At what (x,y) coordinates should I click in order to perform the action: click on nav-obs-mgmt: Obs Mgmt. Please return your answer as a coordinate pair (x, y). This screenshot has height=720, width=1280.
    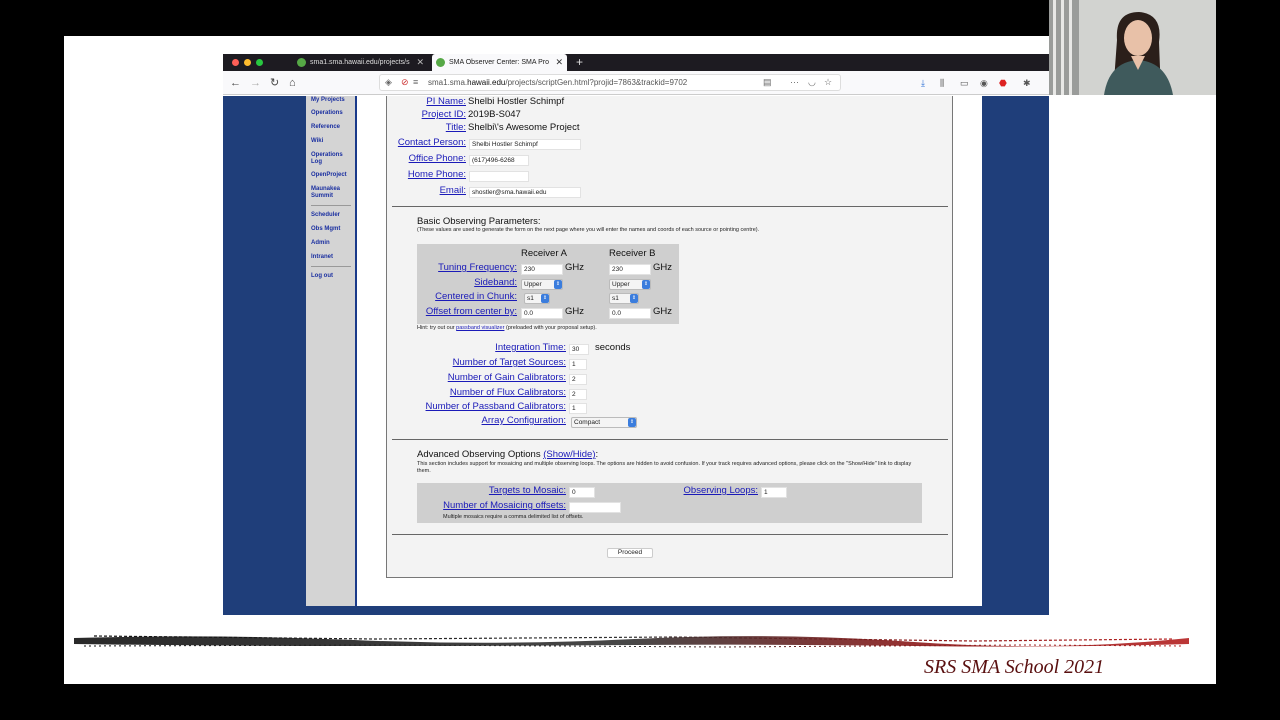
    Looking at the image, I should click on (333, 229).